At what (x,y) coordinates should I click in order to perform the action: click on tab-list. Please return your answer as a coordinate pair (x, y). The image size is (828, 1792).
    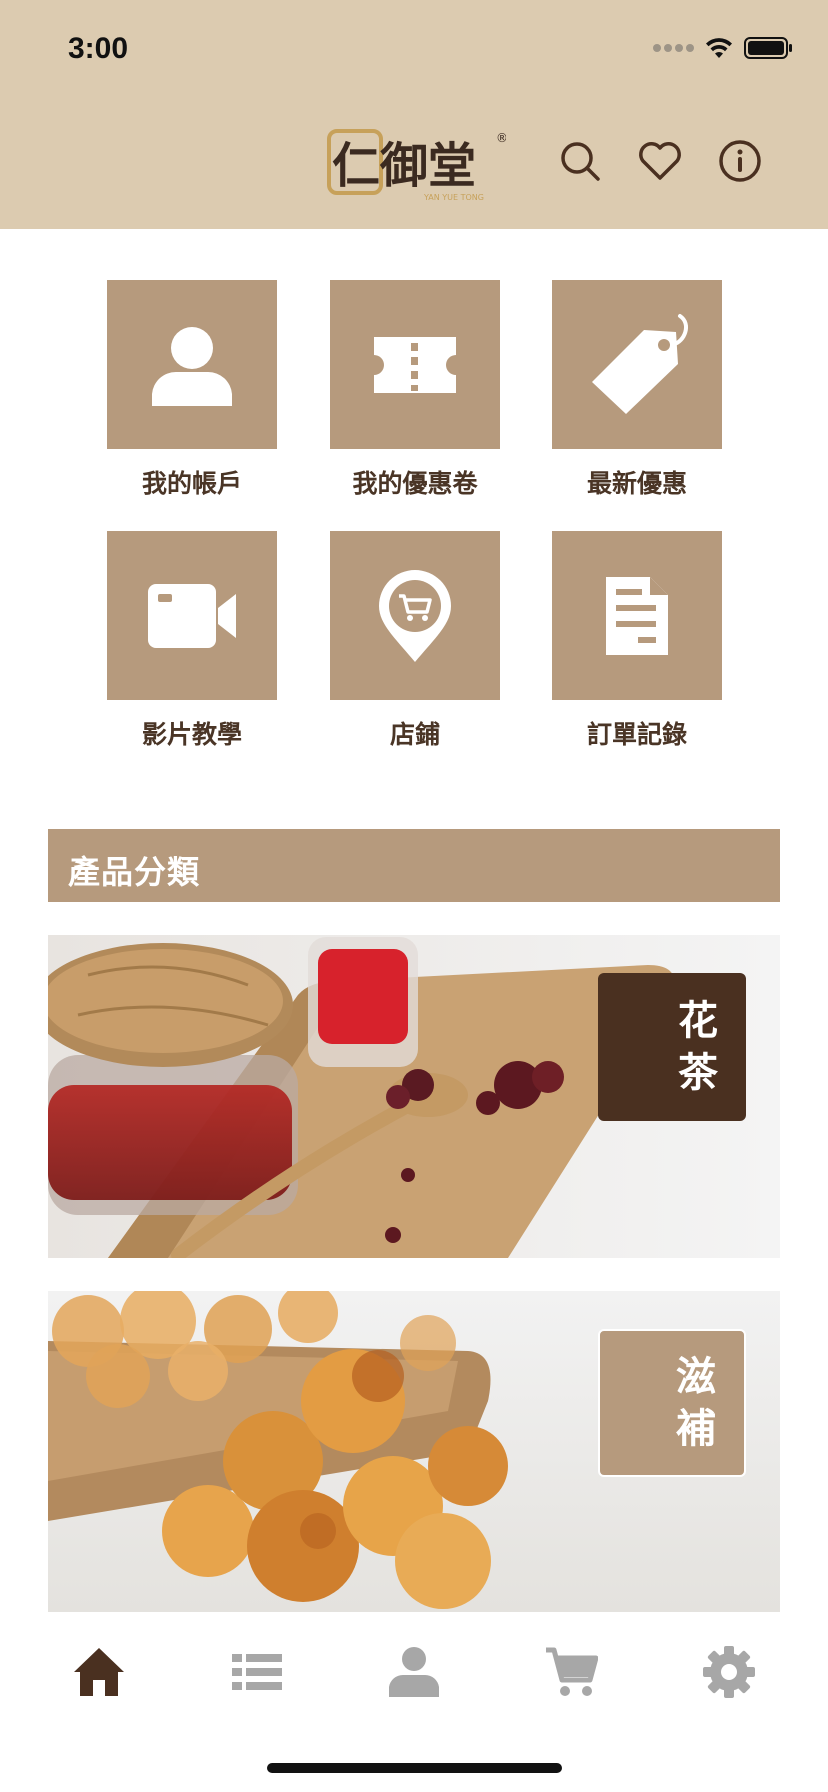
    Looking at the image, I should click on (257, 1672).